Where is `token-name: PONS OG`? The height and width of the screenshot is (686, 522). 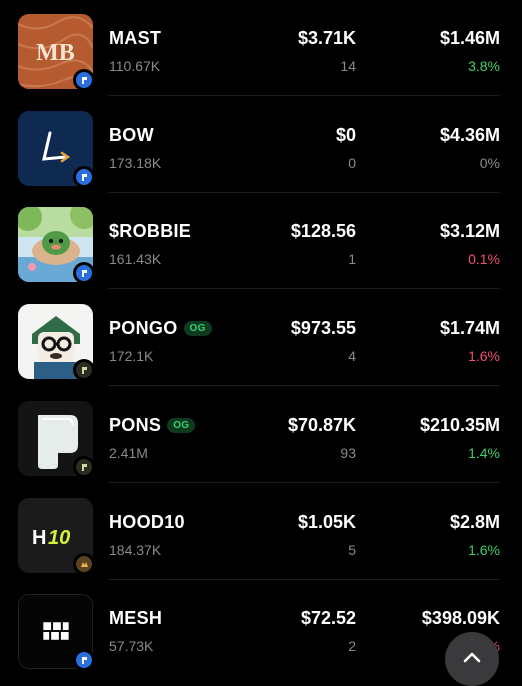 token-name: PONS OG is located at coordinates (152, 425).